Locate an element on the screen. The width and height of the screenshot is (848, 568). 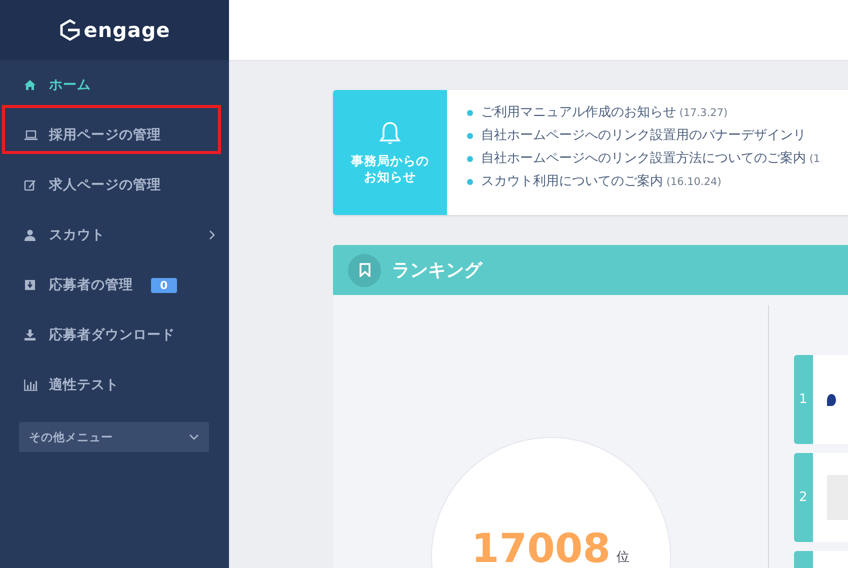
notice-link: 自社ホームページへのリンク設置方法についてのご案内 (1 is located at coordinates (650, 159).